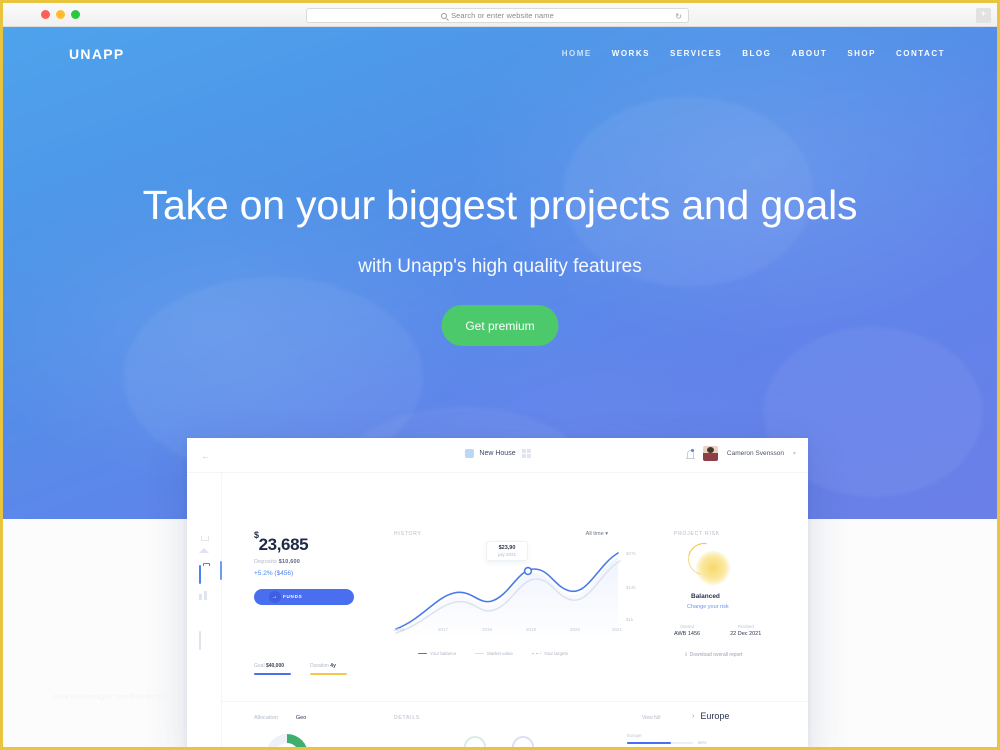  I want to click on project-name: New House, so click(497, 453).